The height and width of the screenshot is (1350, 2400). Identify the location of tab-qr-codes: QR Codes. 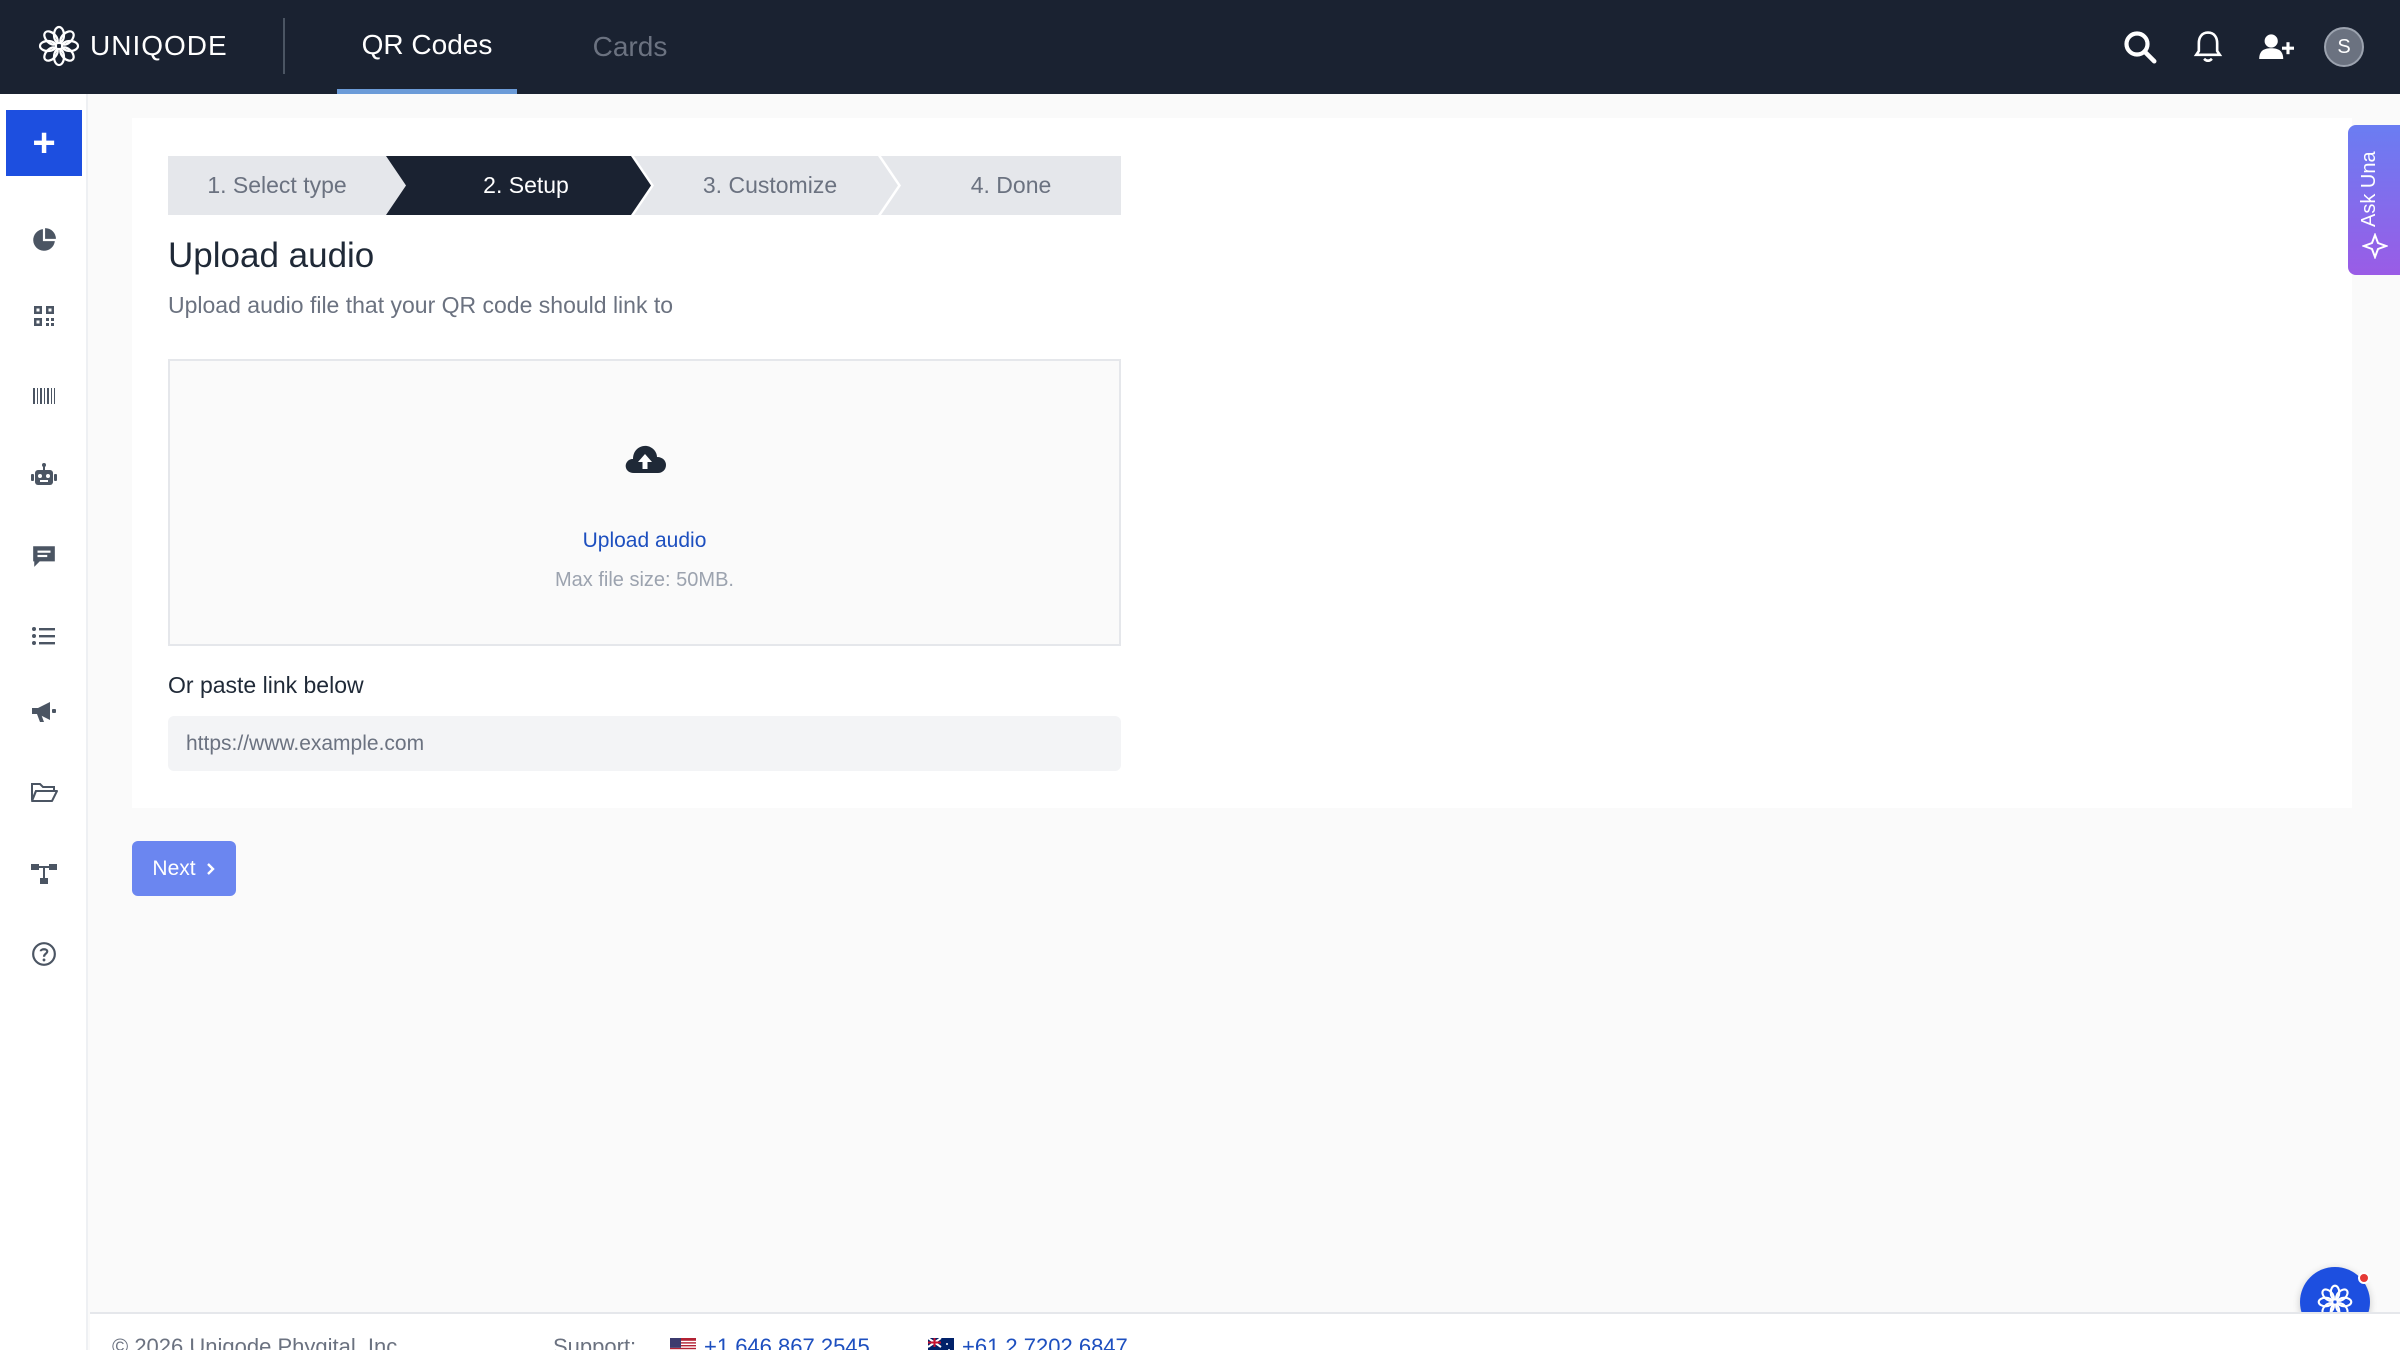
(427, 47).